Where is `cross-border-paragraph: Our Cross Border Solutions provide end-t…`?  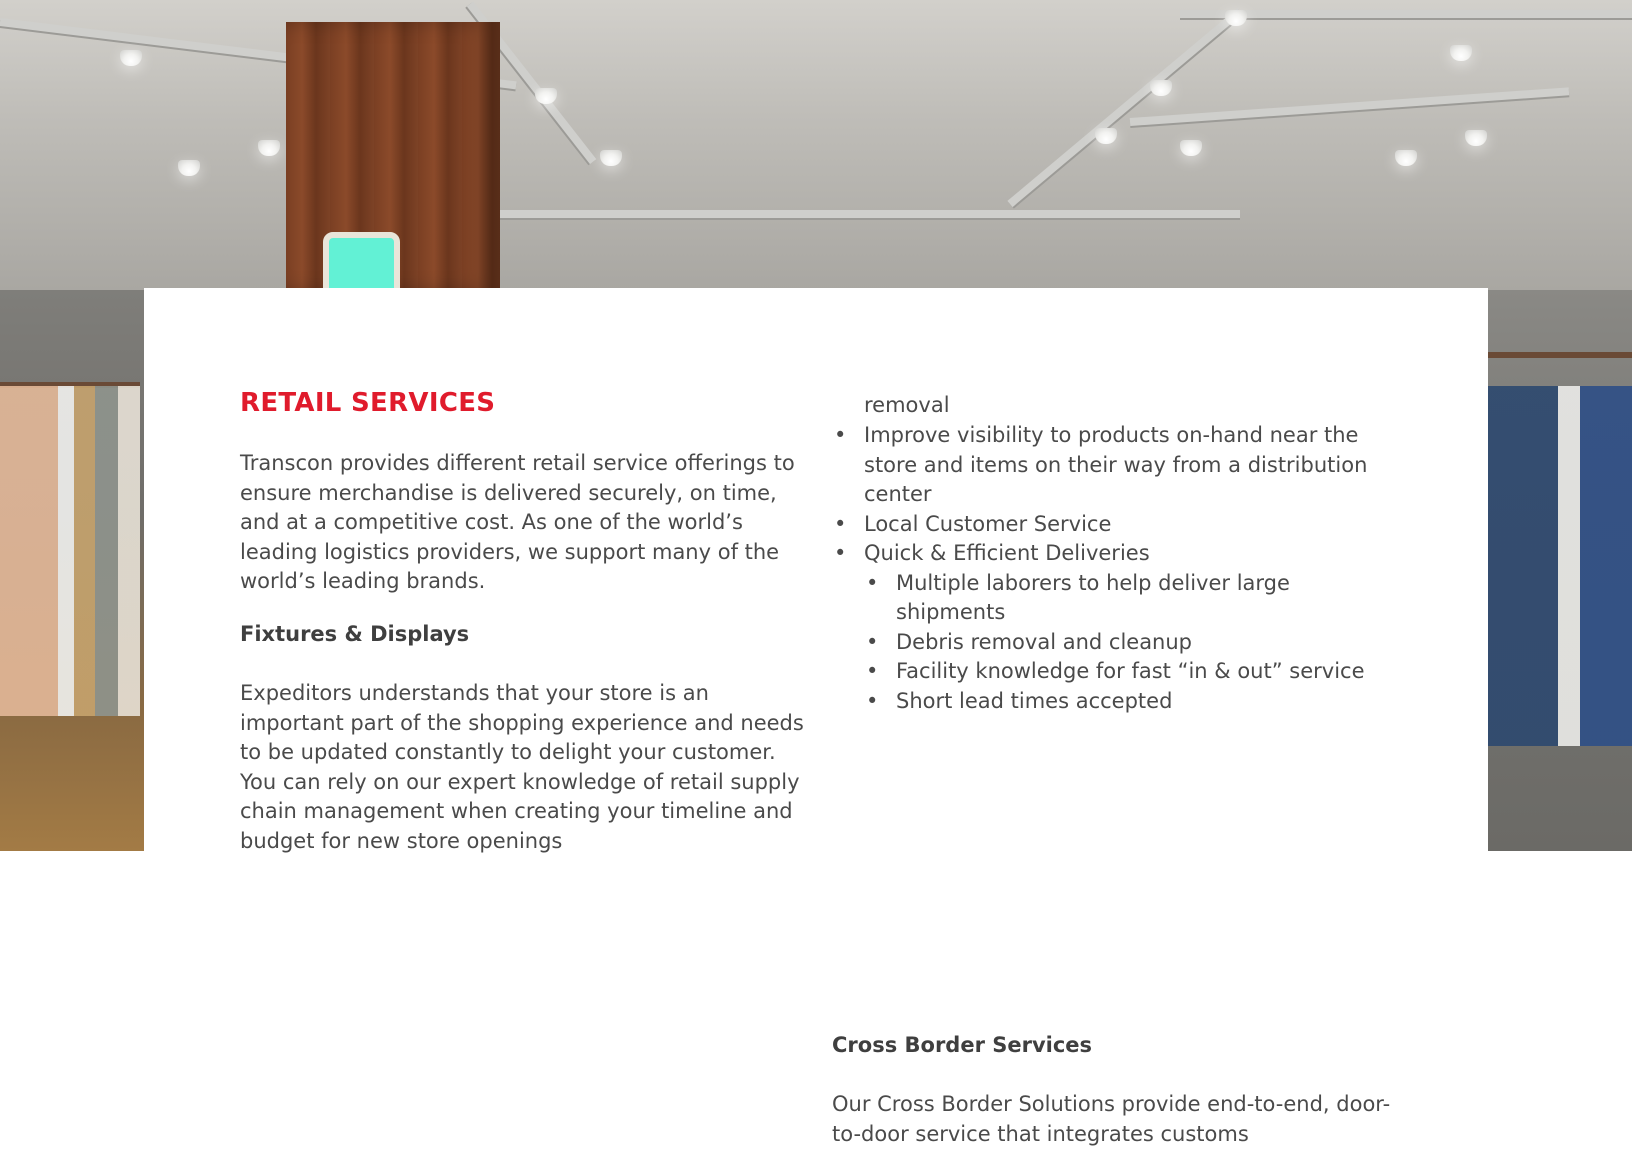 cross-border-paragraph: Our Cross Border Solutions provide end-t… is located at coordinates (1111, 1119).